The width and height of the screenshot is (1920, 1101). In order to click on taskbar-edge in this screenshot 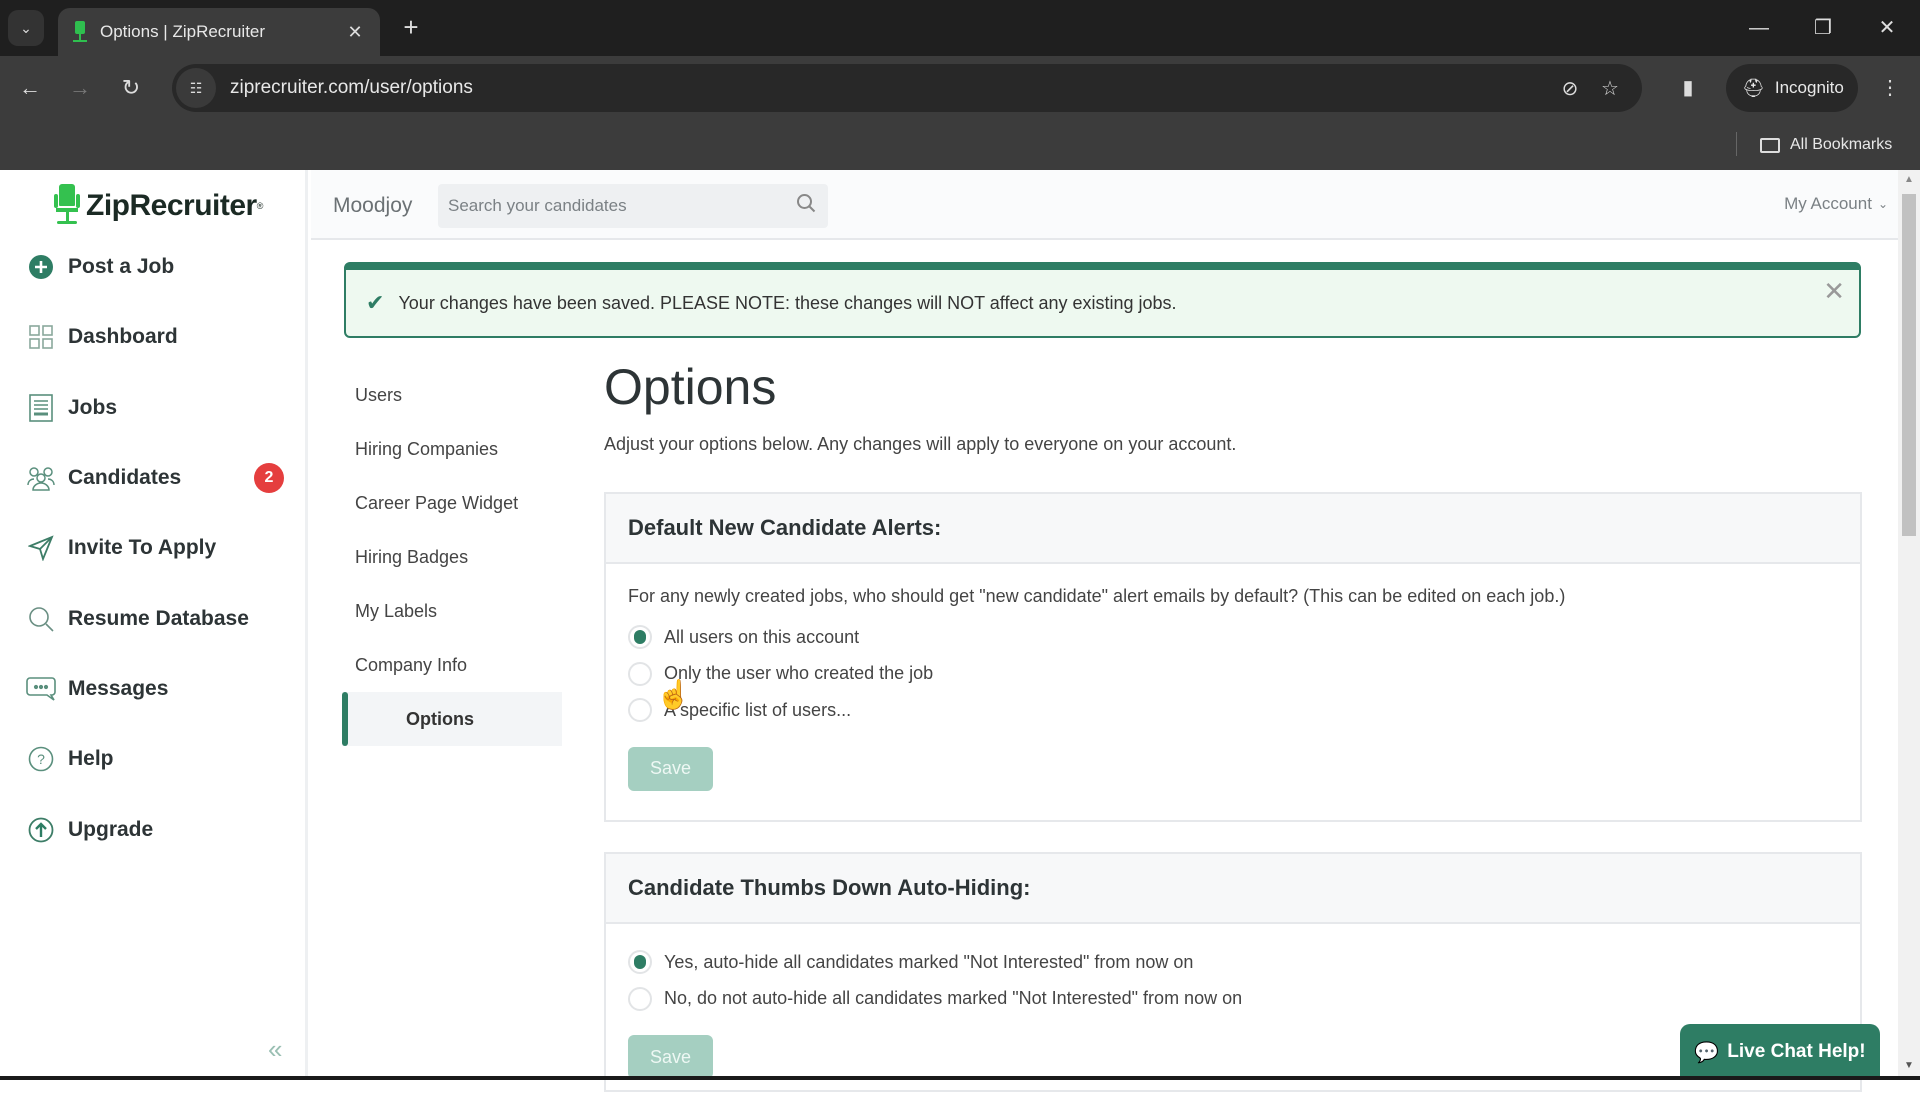, I will do `click(960, 1078)`.